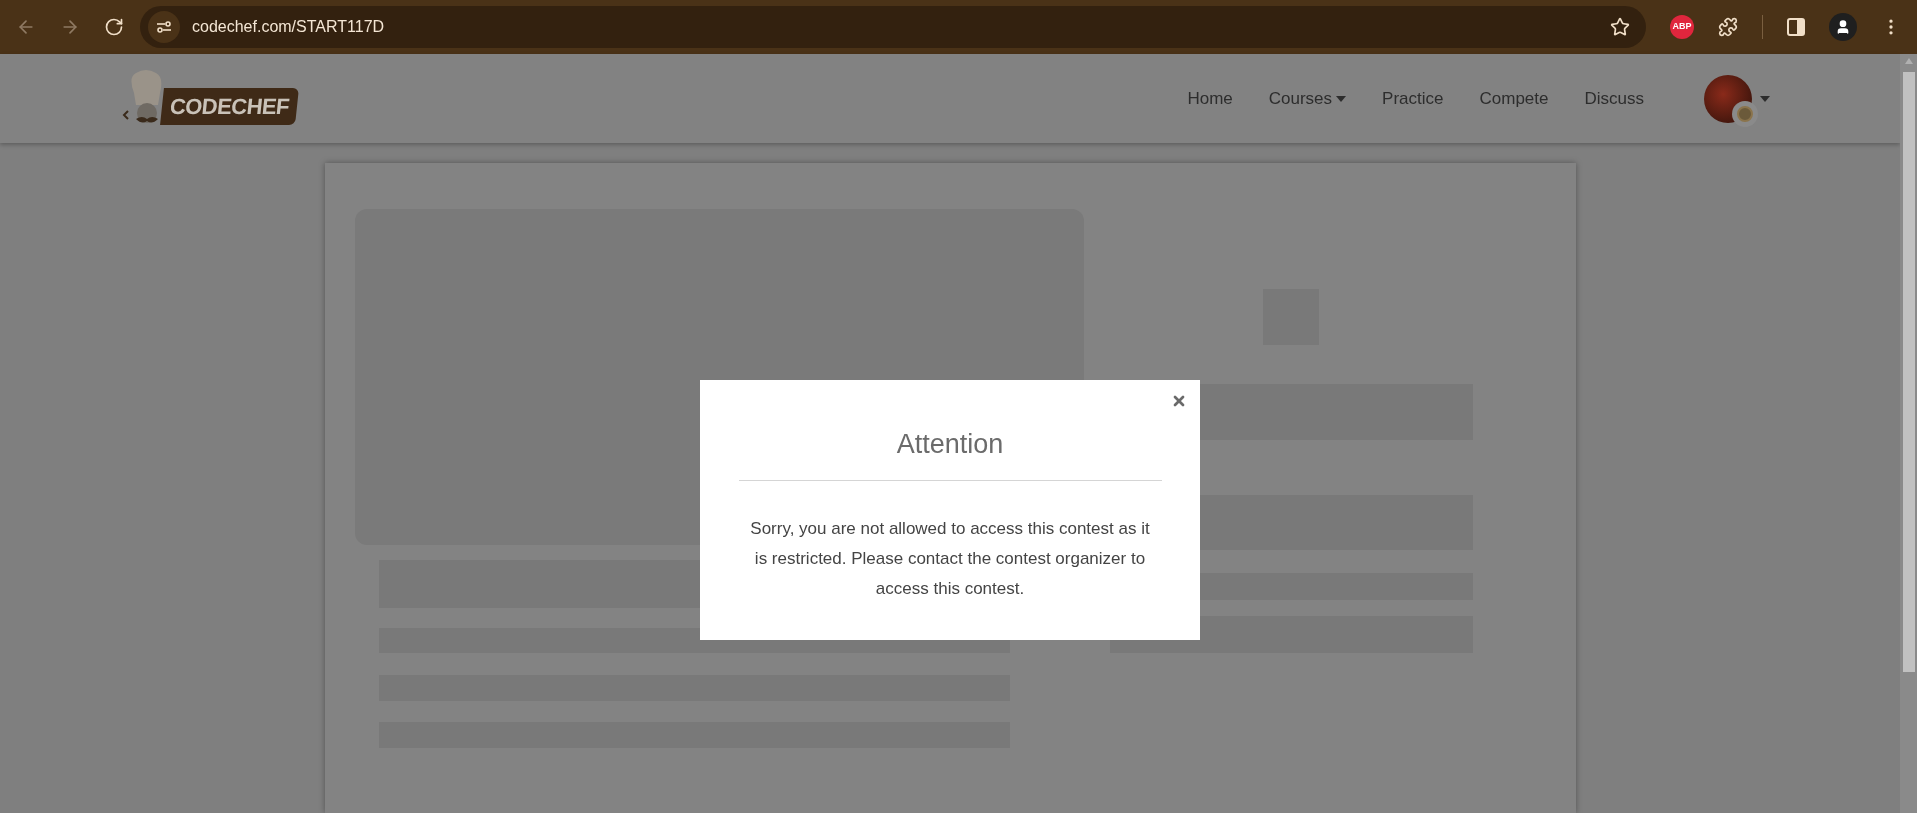 The height and width of the screenshot is (813, 1917). I want to click on extensions-icon, so click(1728, 27).